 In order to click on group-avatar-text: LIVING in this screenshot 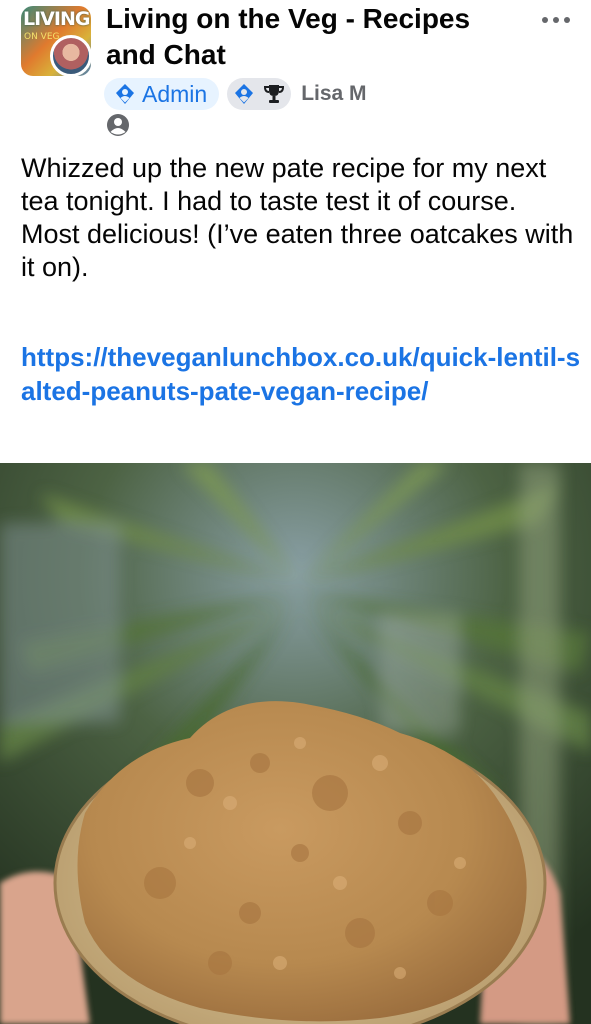, I will do `click(56, 19)`.